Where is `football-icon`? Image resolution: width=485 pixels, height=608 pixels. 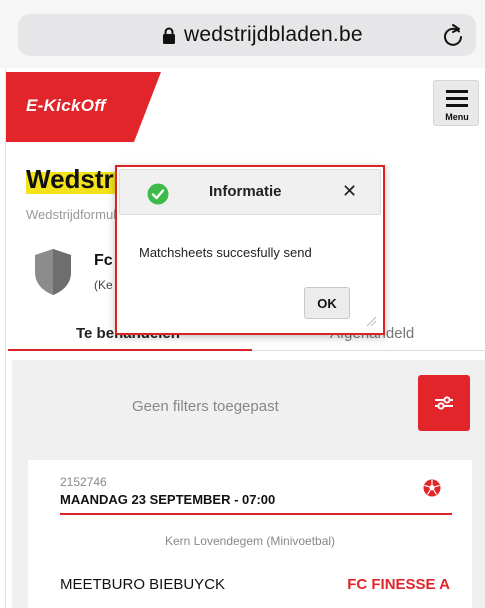 football-icon is located at coordinates (432, 488).